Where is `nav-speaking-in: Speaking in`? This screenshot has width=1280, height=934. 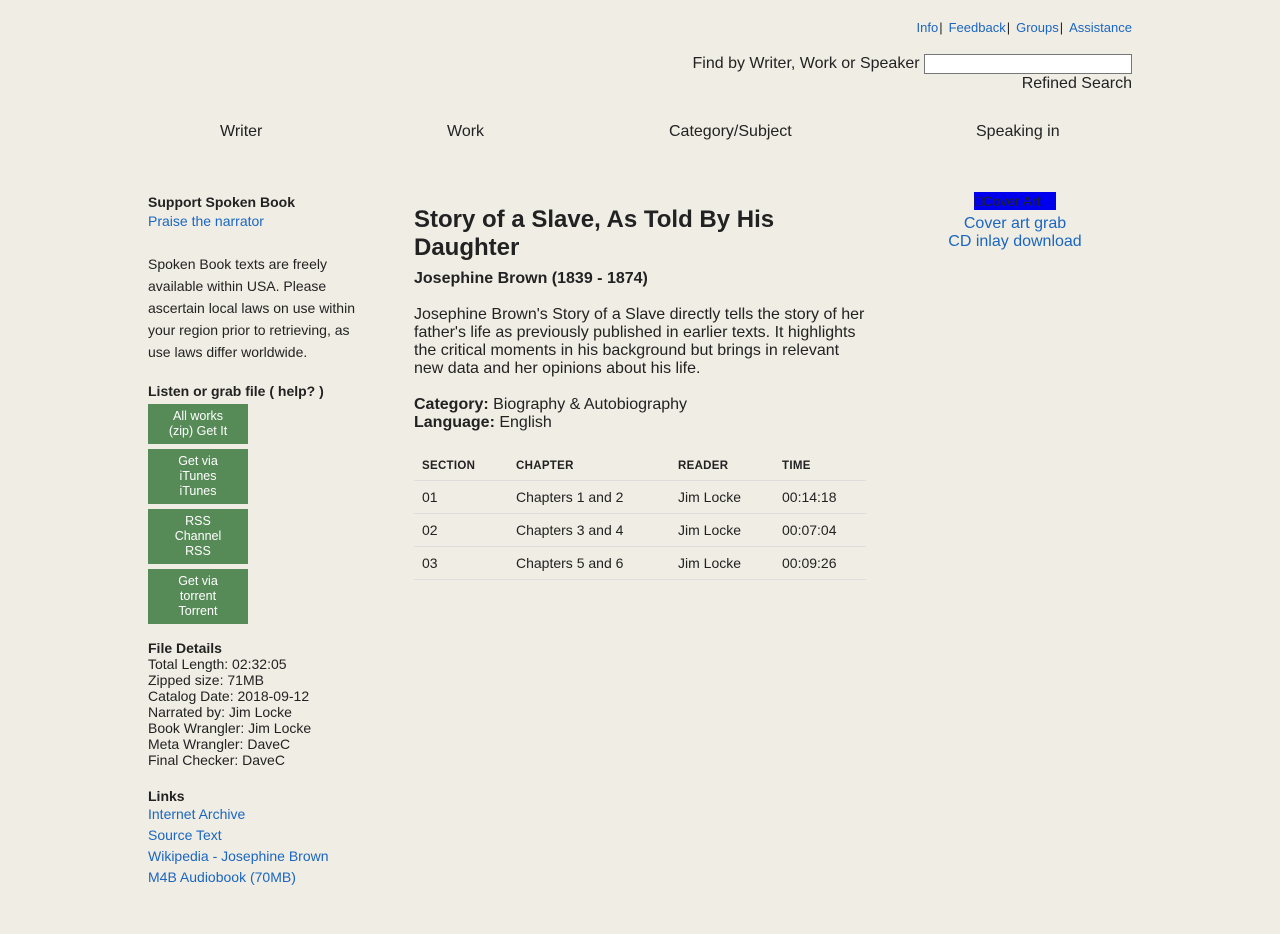
nav-speaking-in: Speaking in is located at coordinates (1018, 132).